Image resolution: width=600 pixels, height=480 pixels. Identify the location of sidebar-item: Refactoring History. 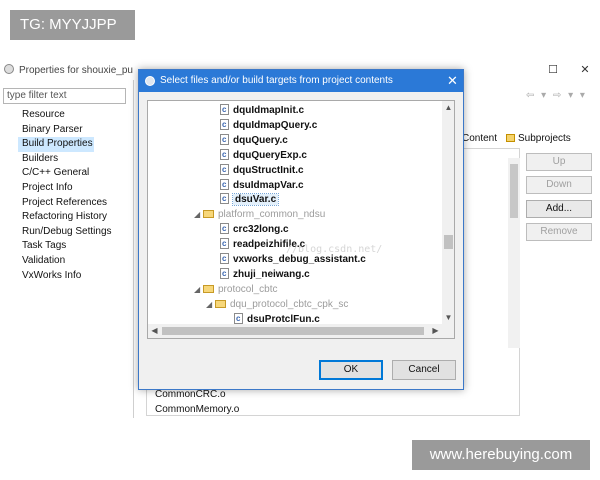
(65, 217).